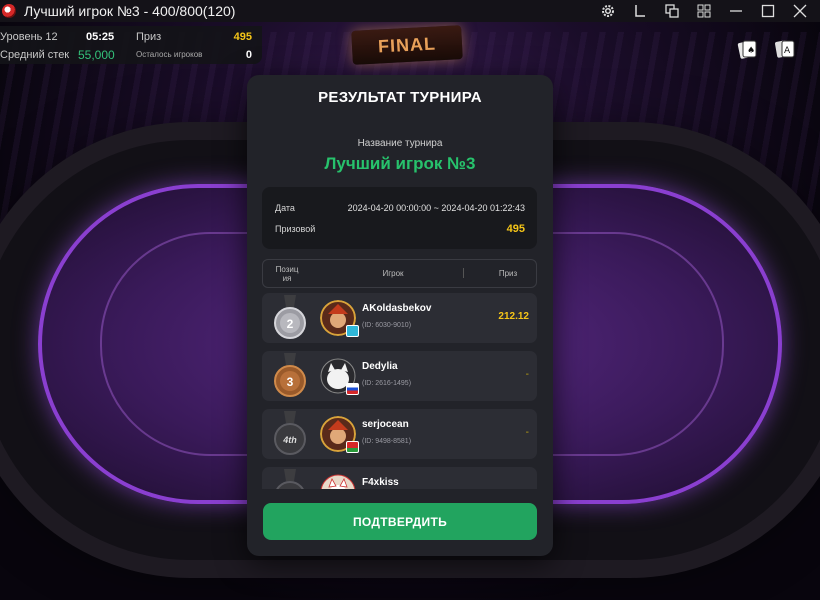  I want to click on column-player: Игрок, so click(393, 273).